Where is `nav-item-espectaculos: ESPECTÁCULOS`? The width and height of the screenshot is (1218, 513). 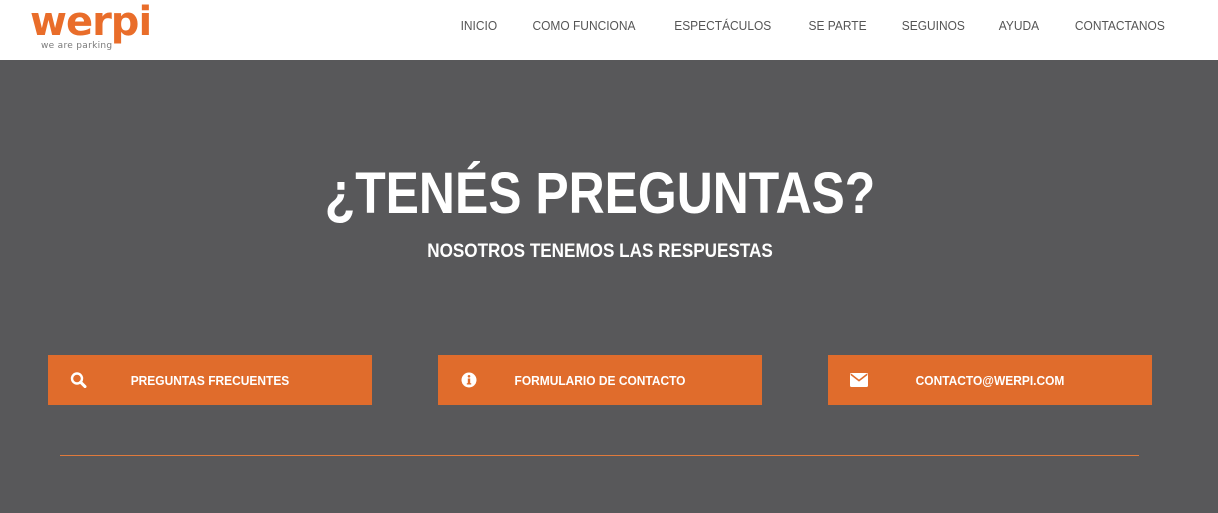
nav-item-espectaculos: ESPECTÁCULOS is located at coordinates (722, 25).